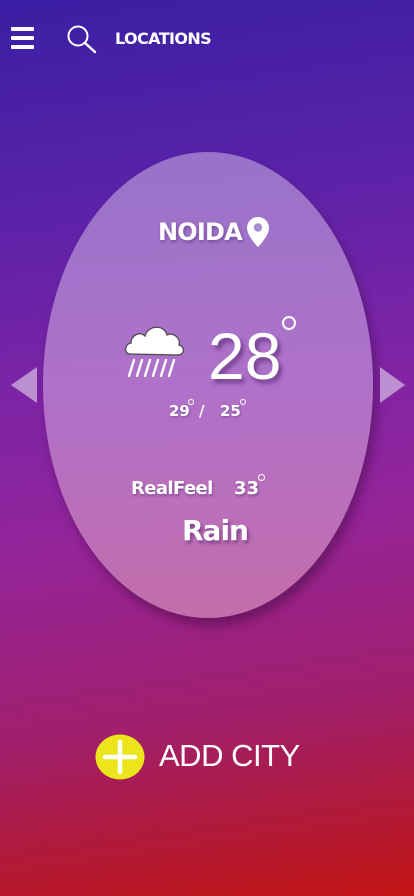 Image resolution: width=414 pixels, height=896 pixels. I want to click on city-name: NOIDA, so click(200, 232).